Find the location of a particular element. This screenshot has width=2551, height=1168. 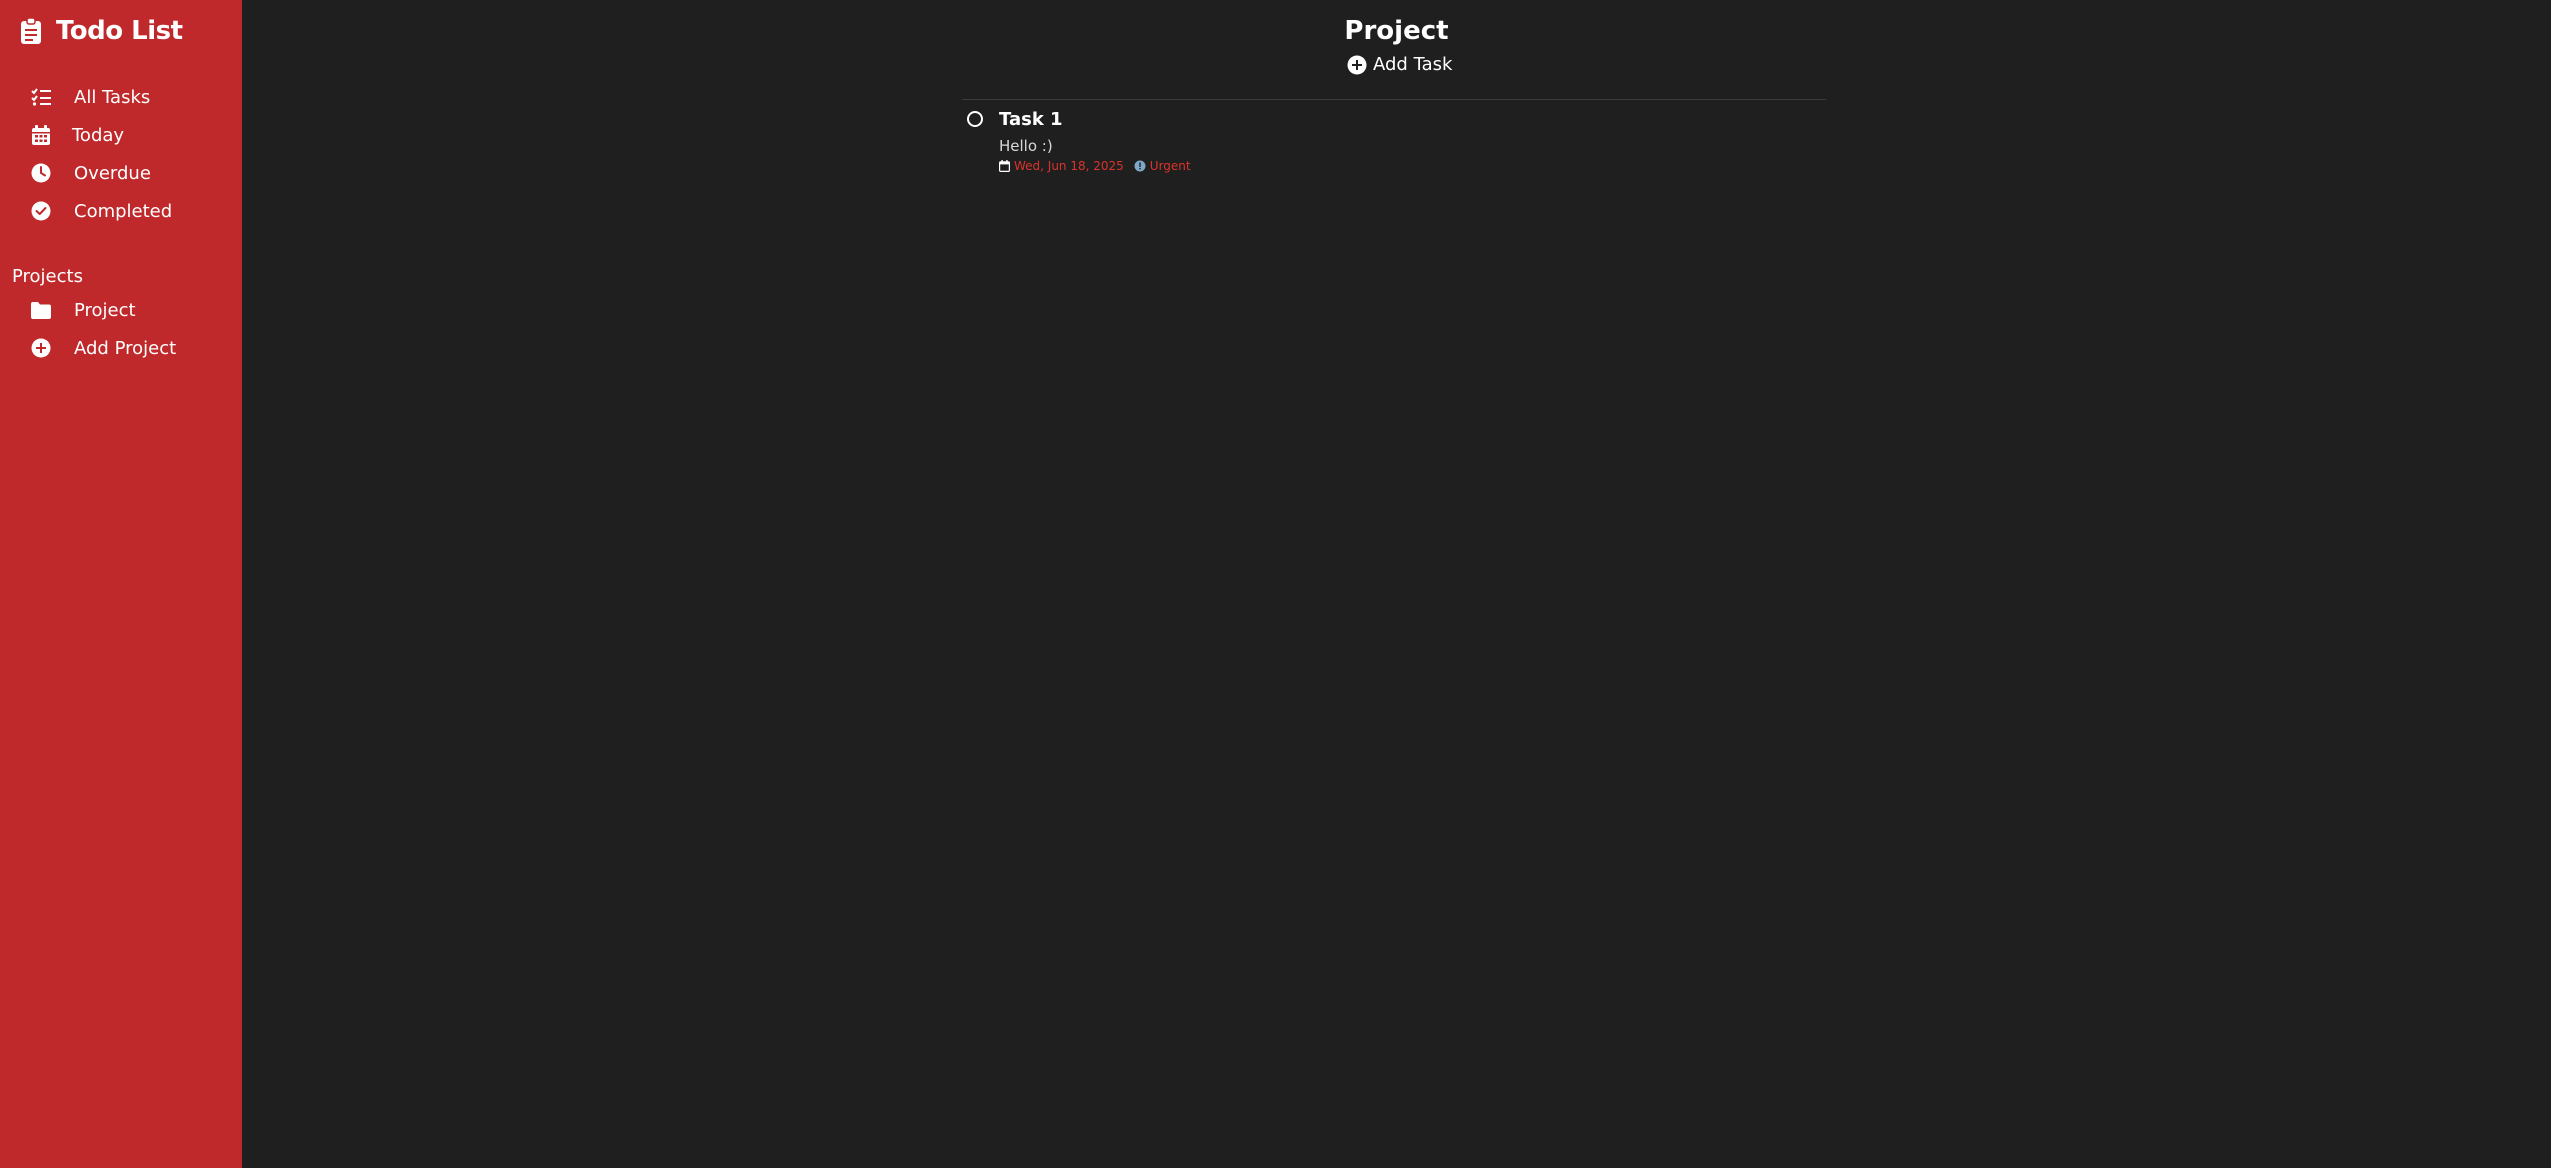

list-check-icon is located at coordinates (41, 97).